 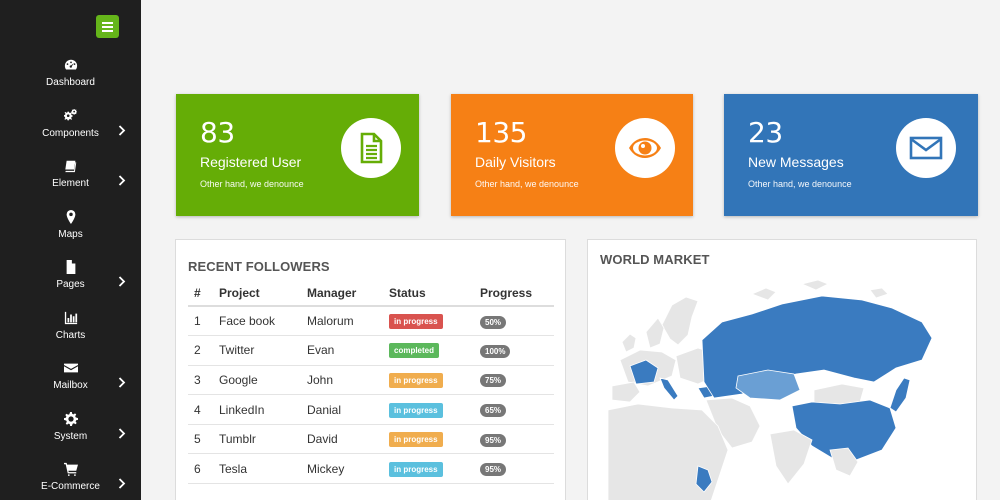 What do you see at coordinates (414, 351) in the screenshot?
I see `status-badge: completed` at bounding box center [414, 351].